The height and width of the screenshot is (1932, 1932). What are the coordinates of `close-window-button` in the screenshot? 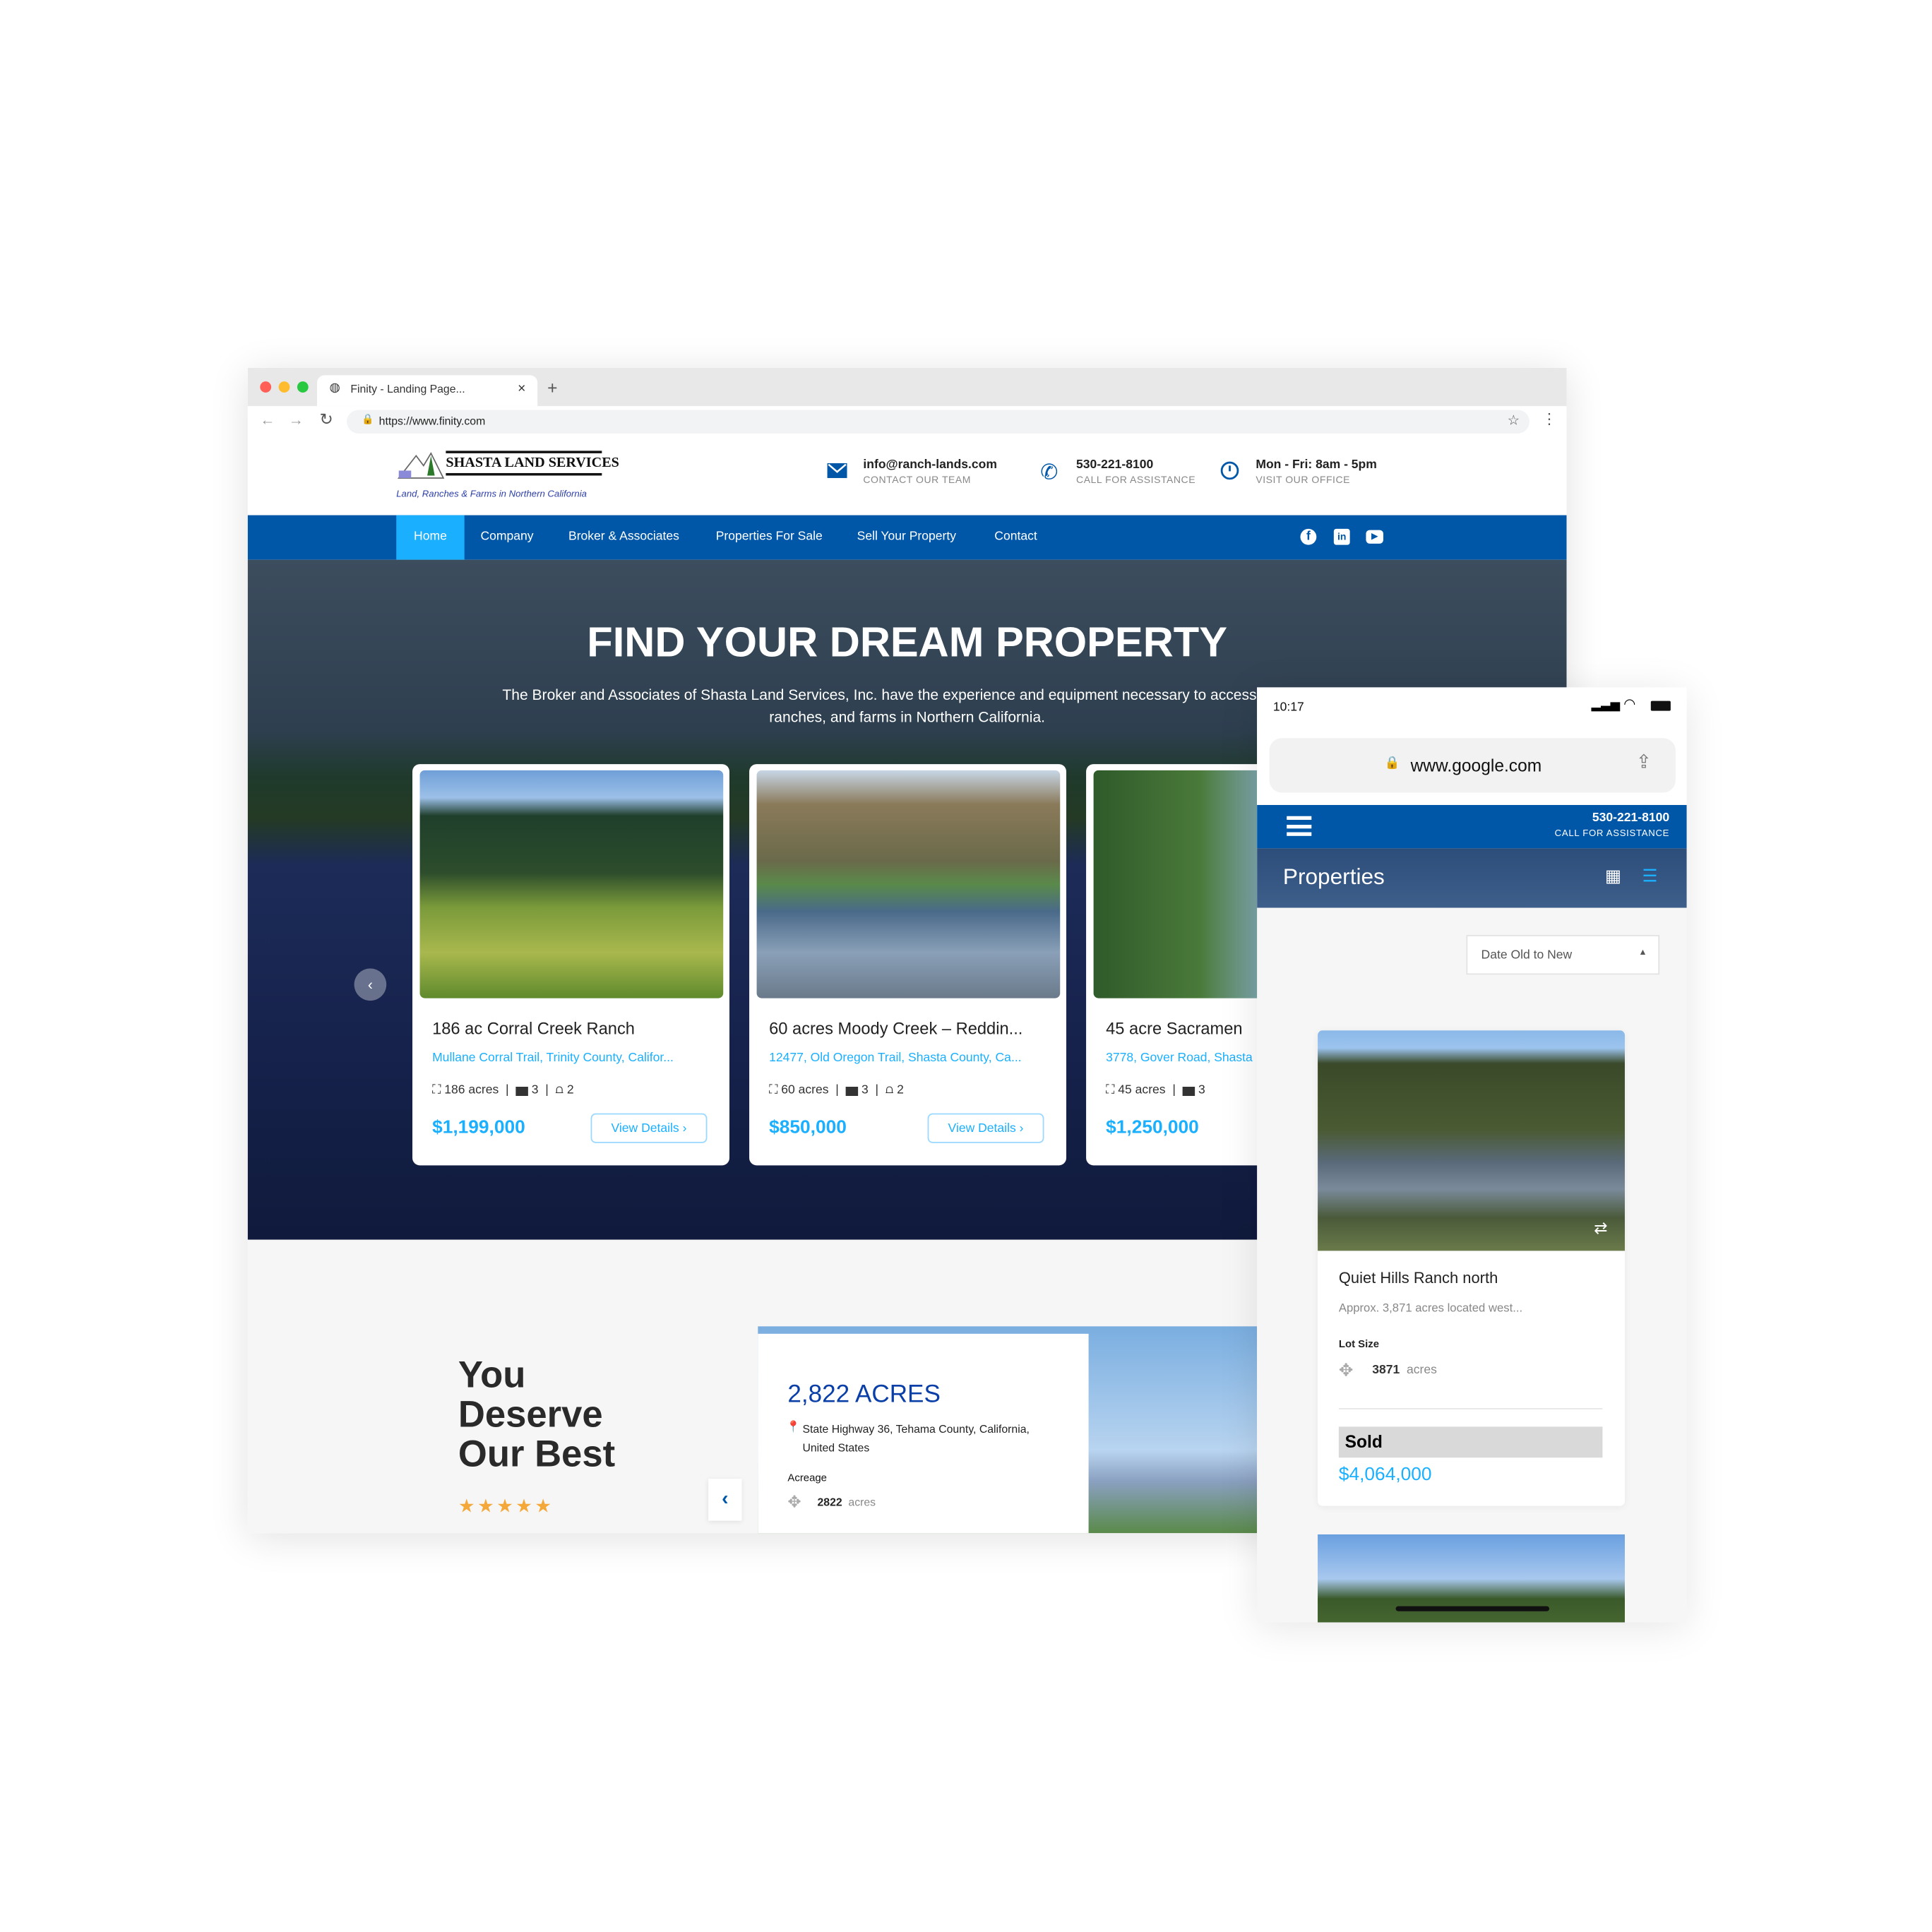 It's located at (266, 387).